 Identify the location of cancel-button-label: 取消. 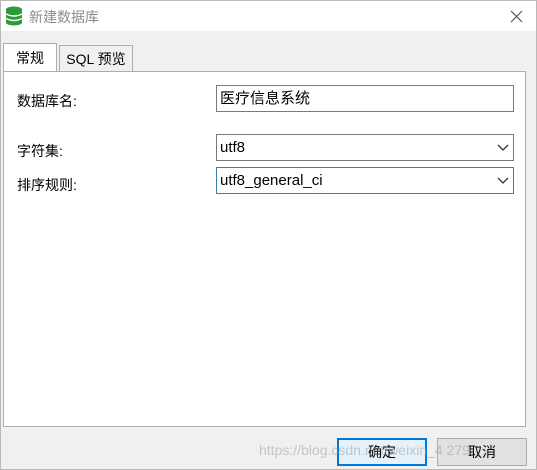
(482, 452).